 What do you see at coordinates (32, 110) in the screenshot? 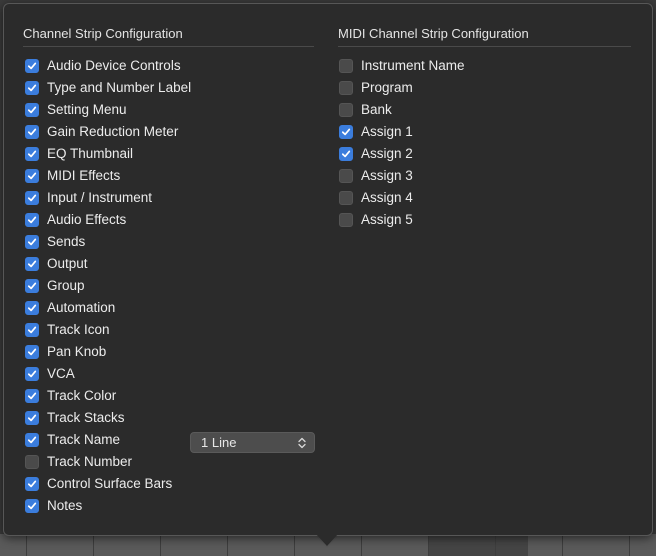
I see `setting-menu-checkbox` at bounding box center [32, 110].